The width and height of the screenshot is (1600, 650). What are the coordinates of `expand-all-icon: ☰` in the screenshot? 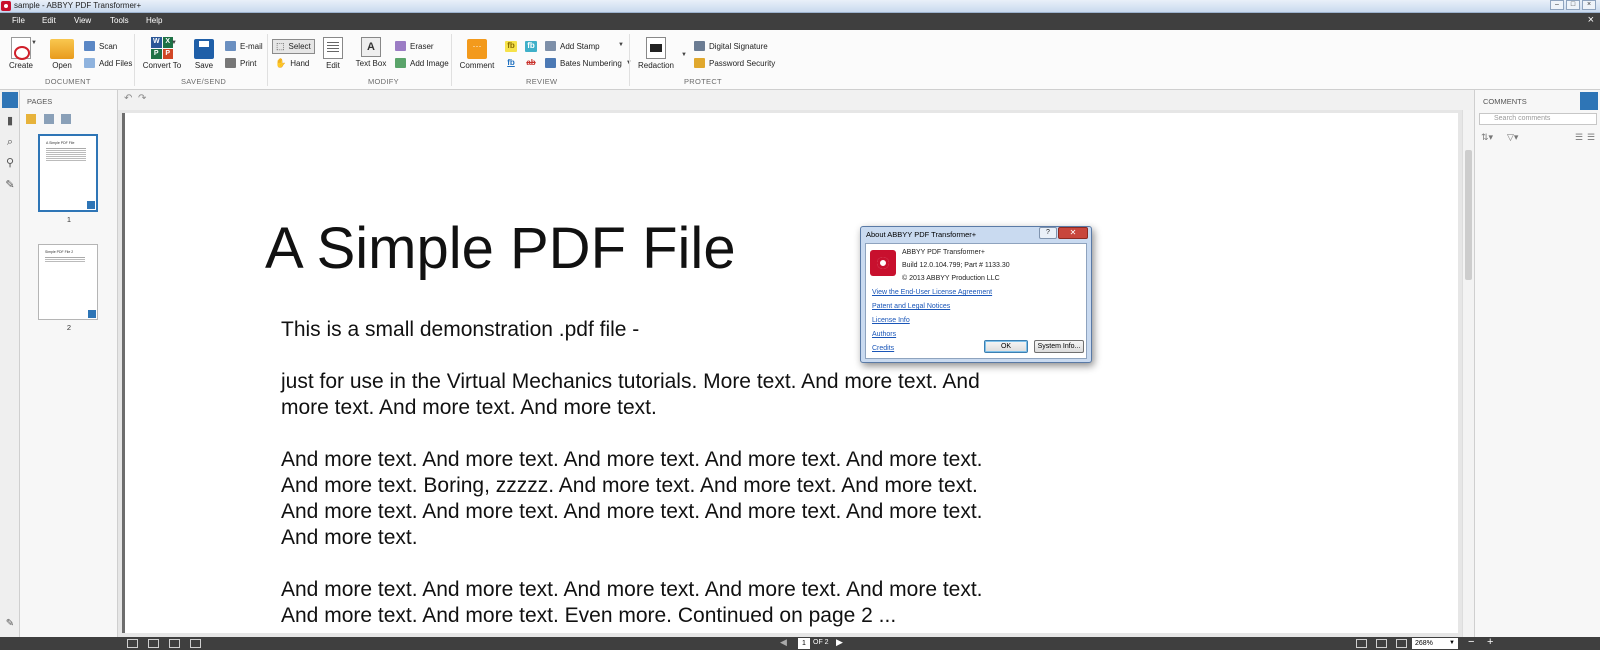 It's located at (1579, 137).